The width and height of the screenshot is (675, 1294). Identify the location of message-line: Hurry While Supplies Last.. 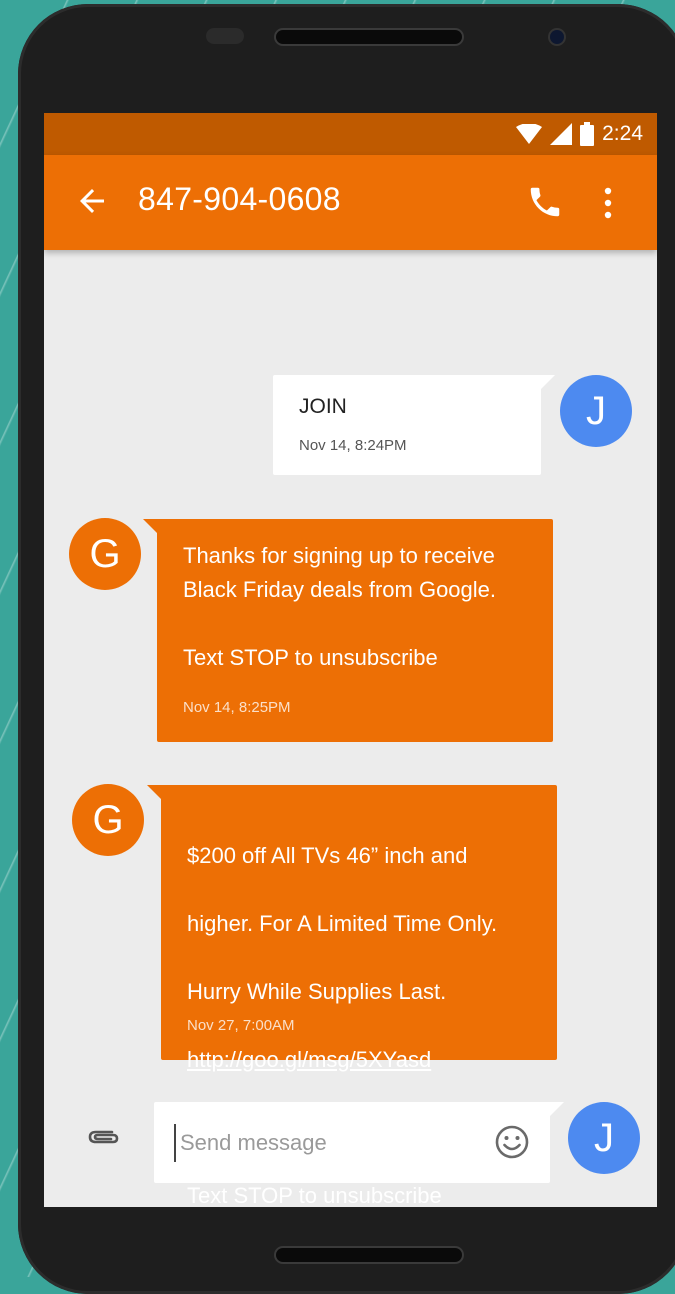
(317, 991).